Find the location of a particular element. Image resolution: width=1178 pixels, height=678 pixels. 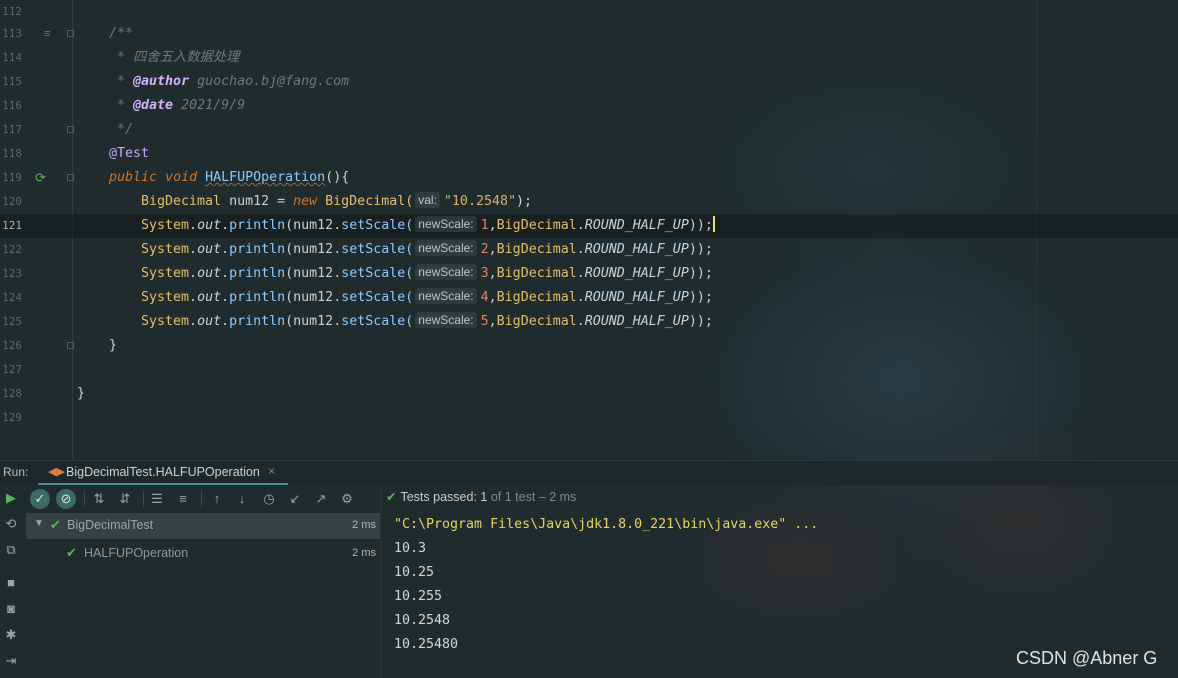

status-count: 1 is located at coordinates (484, 497).